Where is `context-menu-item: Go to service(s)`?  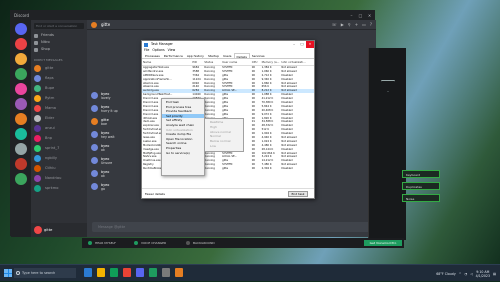
context-menu-item: Go to service(s) is located at coordinates (183, 153).